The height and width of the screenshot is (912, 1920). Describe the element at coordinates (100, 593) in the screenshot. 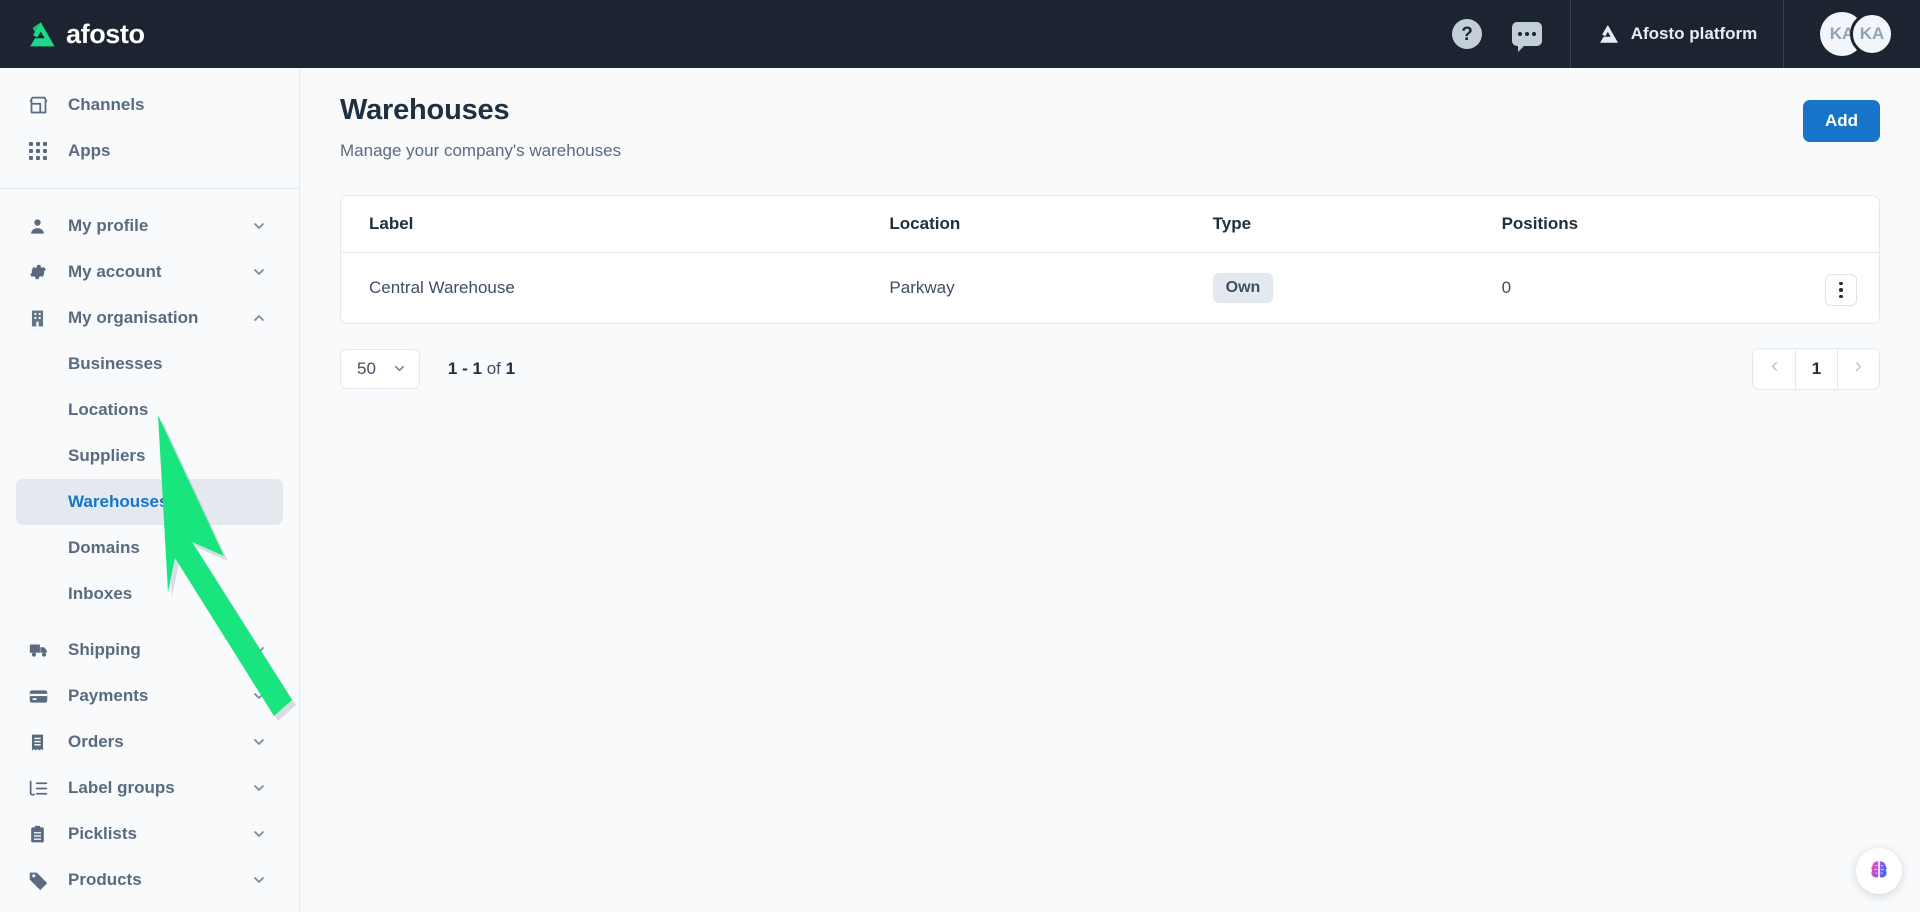

I see `sidebar-item-label: Inboxes` at that location.